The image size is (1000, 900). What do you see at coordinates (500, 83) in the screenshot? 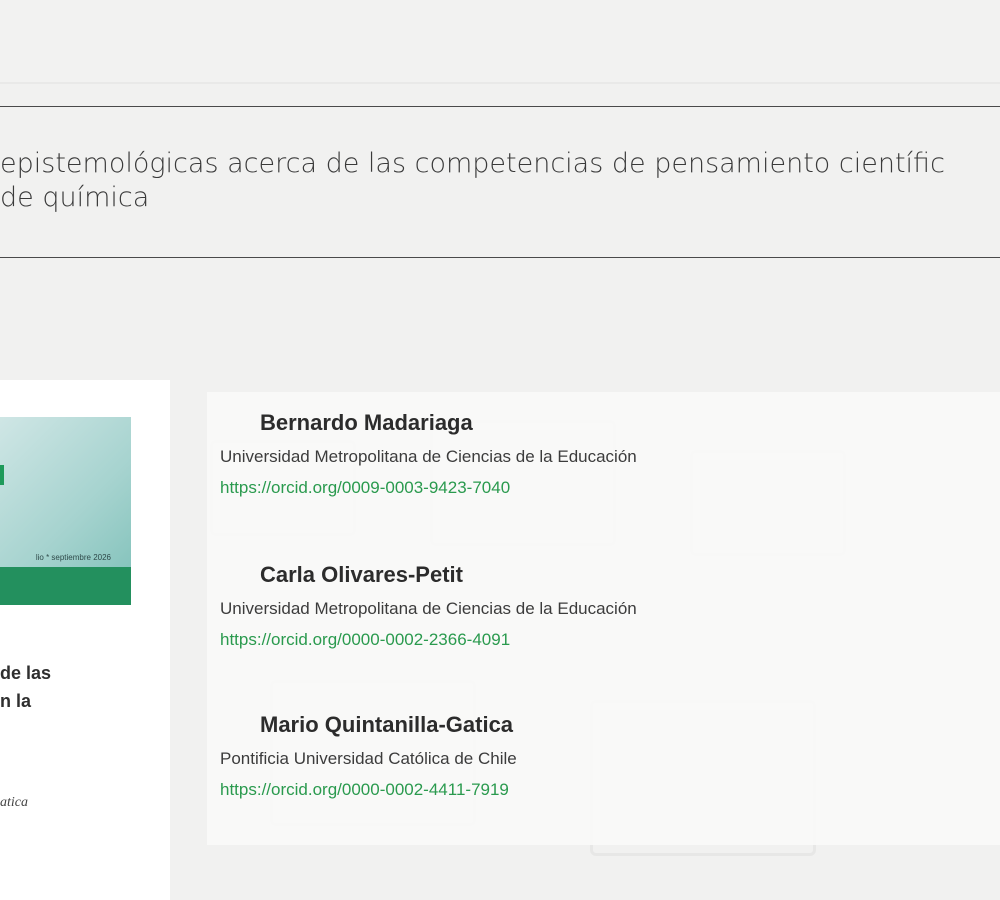
I see `header-divider` at bounding box center [500, 83].